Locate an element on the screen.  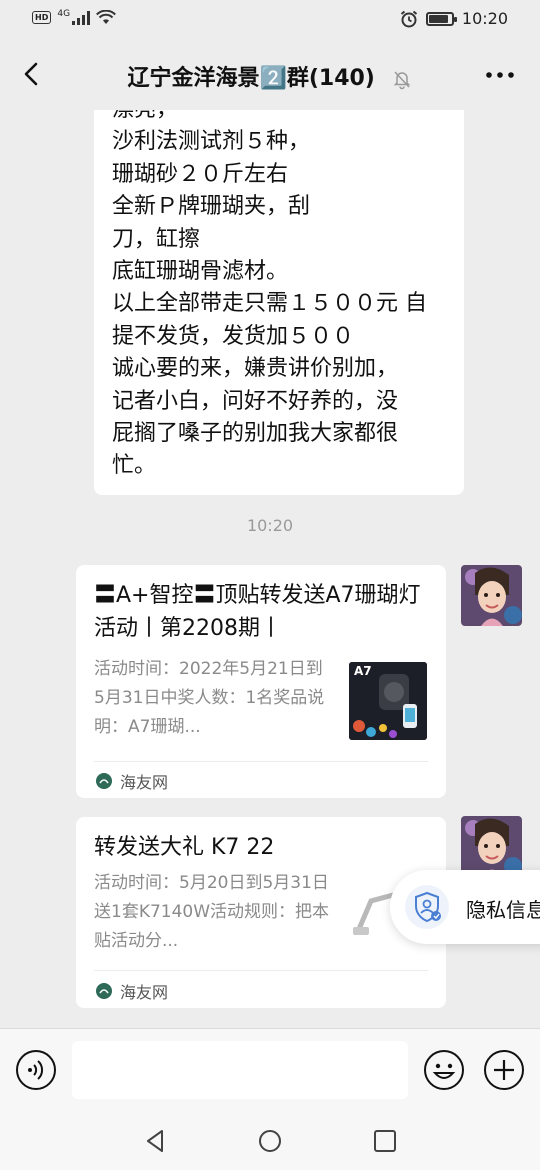
chat-header: 辽宁金洋海景2️⃣群(140) is located at coordinates (270, 74).